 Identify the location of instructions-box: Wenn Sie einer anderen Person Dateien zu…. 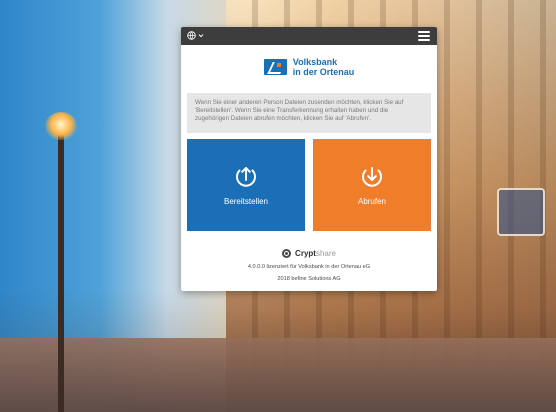
(309, 113).